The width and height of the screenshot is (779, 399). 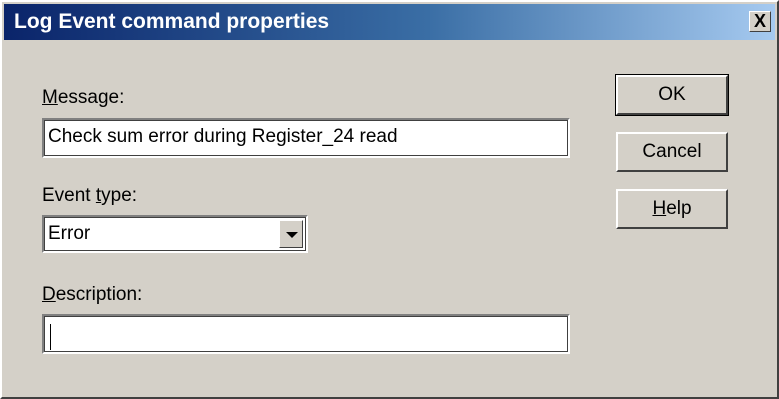 I want to click on text-caret, so click(x=50, y=337).